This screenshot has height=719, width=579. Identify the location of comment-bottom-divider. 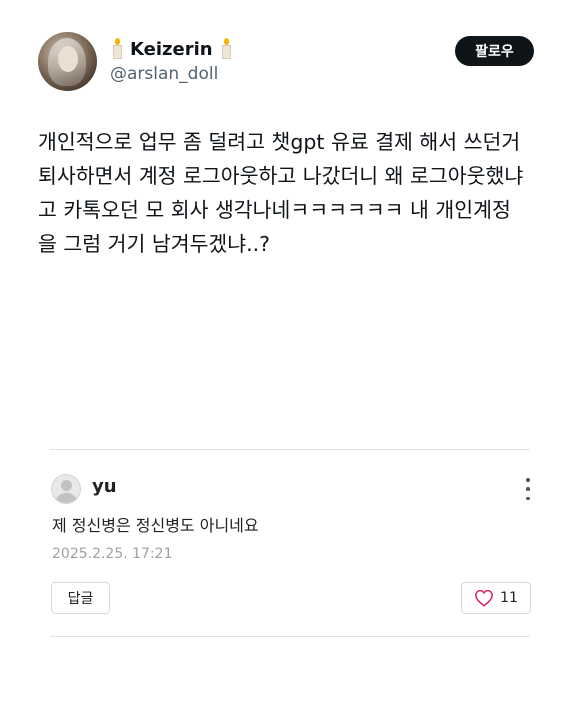
(290, 636).